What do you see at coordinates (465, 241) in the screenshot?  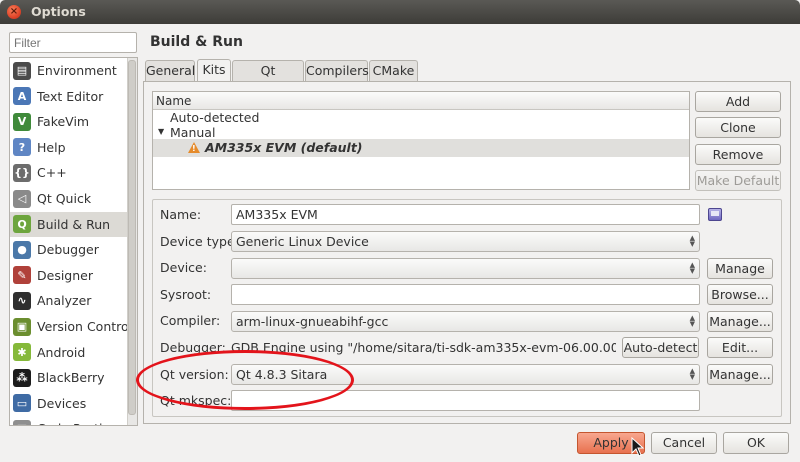 I see `device-type-combo: Generic Linux Device ▲ ▼` at bounding box center [465, 241].